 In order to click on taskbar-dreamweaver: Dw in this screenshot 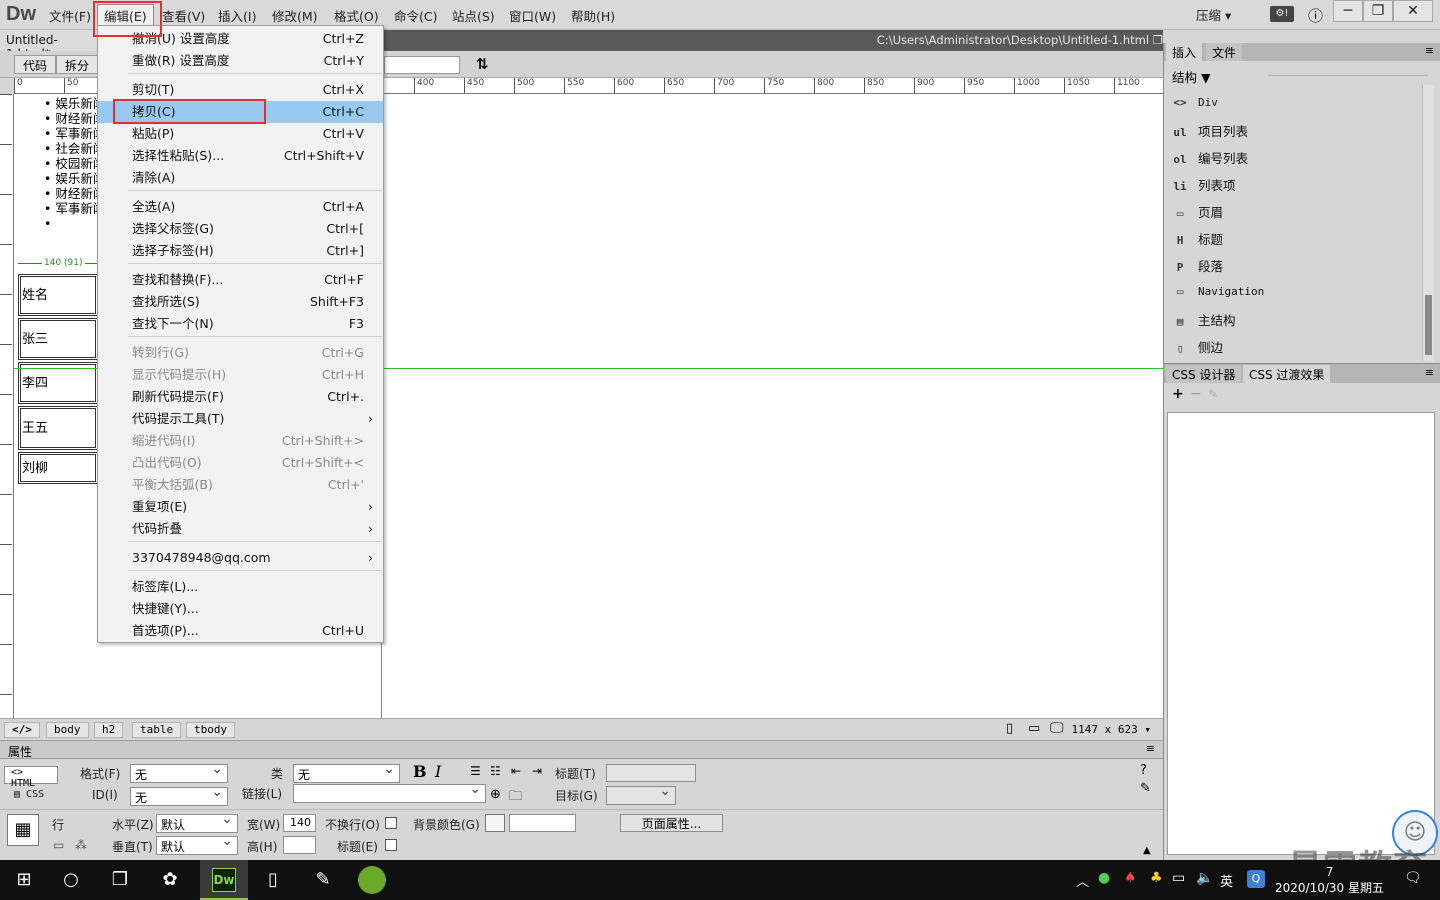, I will do `click(224, 880)`.